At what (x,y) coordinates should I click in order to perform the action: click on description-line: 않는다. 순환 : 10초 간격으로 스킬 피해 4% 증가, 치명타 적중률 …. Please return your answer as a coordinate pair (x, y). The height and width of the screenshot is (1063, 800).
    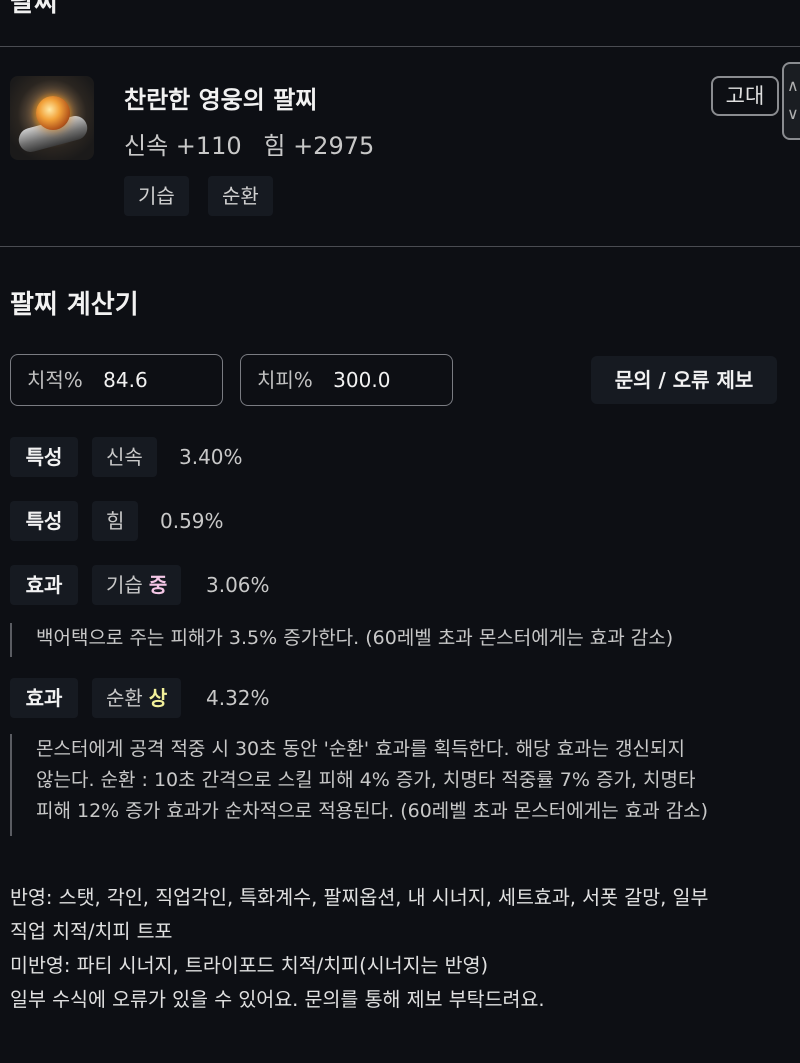
    Looking at the image, I should click on (366, 780).